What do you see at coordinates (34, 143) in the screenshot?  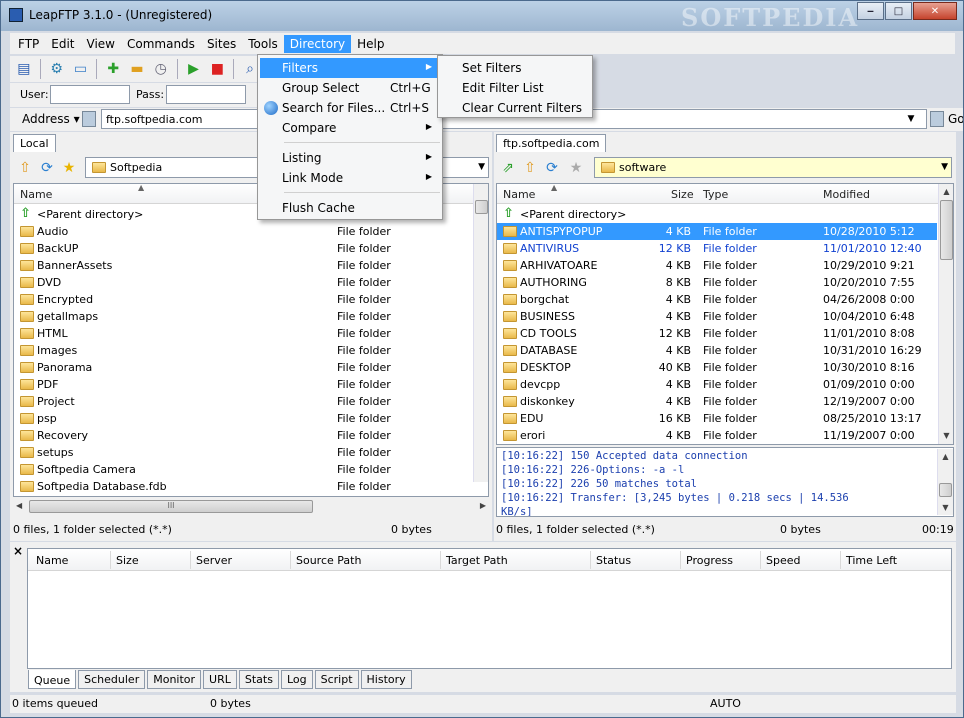 I see `tab-local: Local` at bounding box center [34, 143].